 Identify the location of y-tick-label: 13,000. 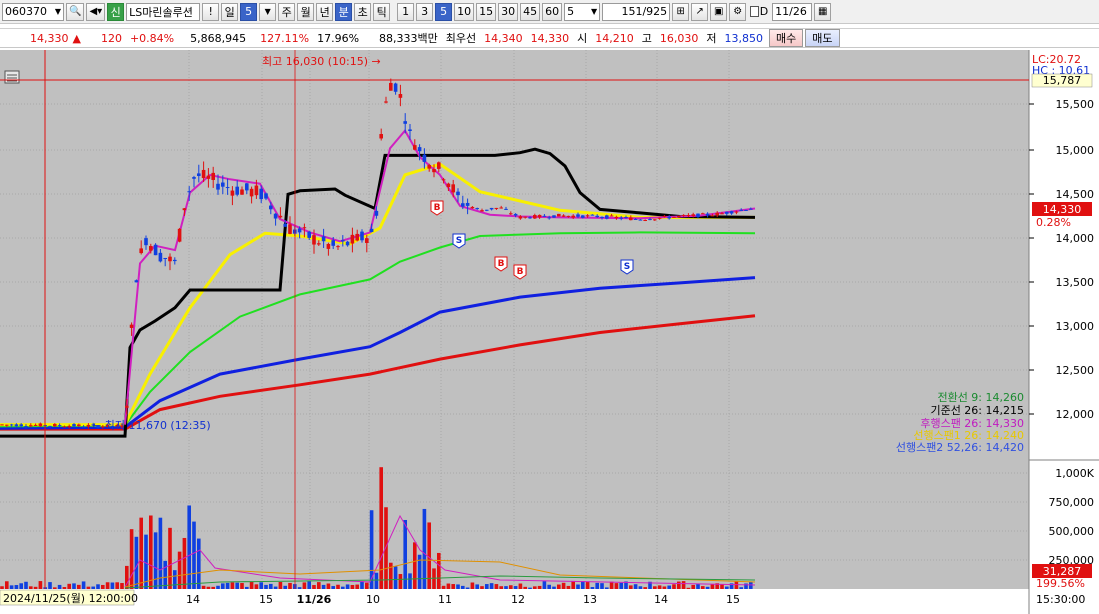
(1075, 326).